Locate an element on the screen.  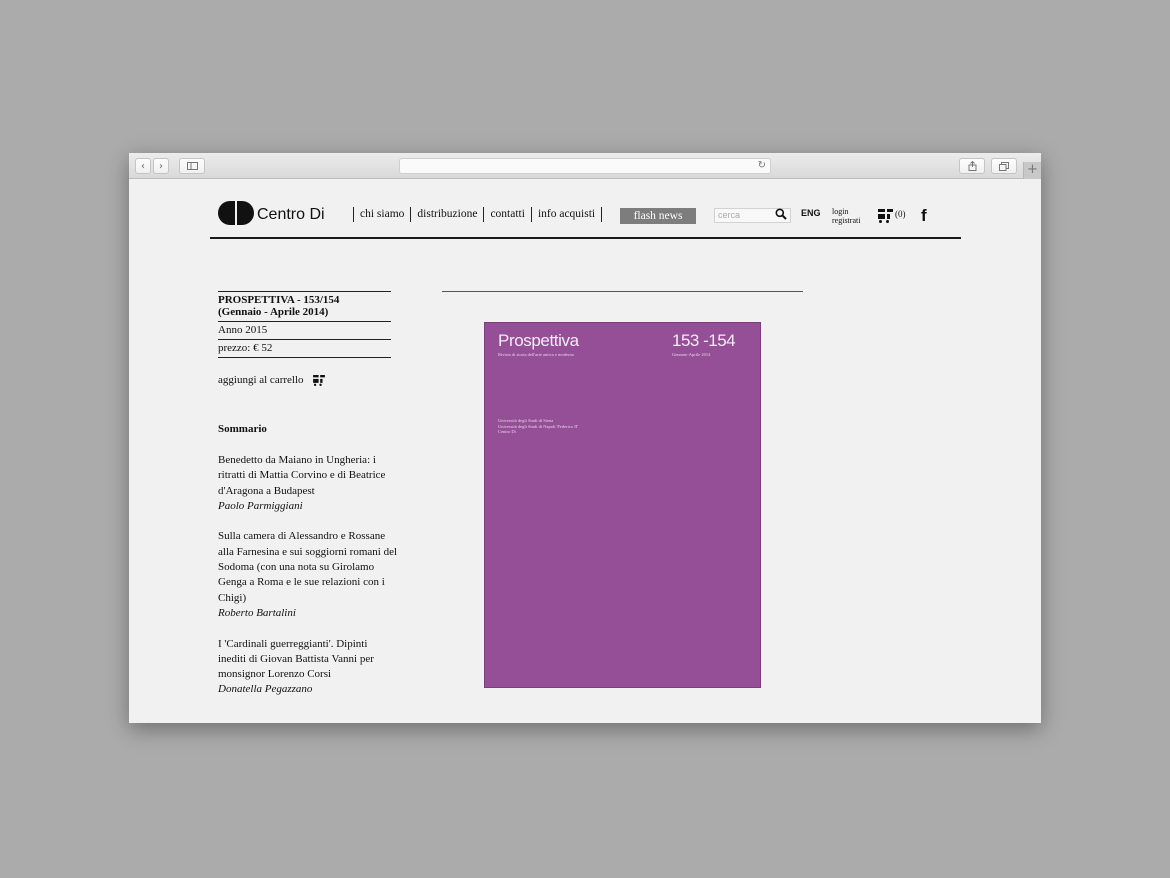
centro-di-logo-icon is located at coordinates (236, 213).